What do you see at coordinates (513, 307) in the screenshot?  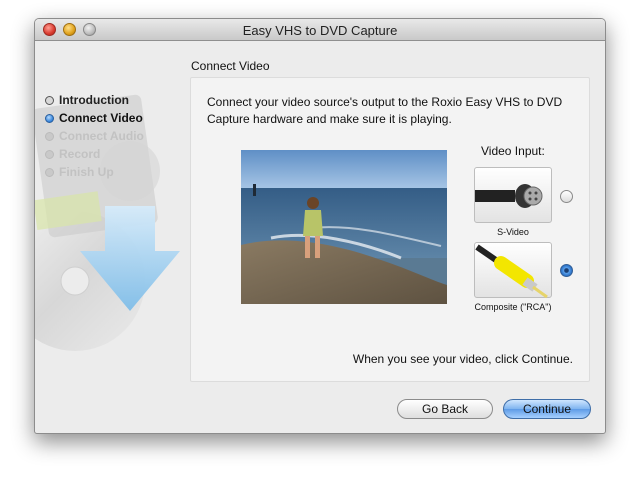 I see `composite-label: Composite ("RCA")` at bounding box center [513, 307].